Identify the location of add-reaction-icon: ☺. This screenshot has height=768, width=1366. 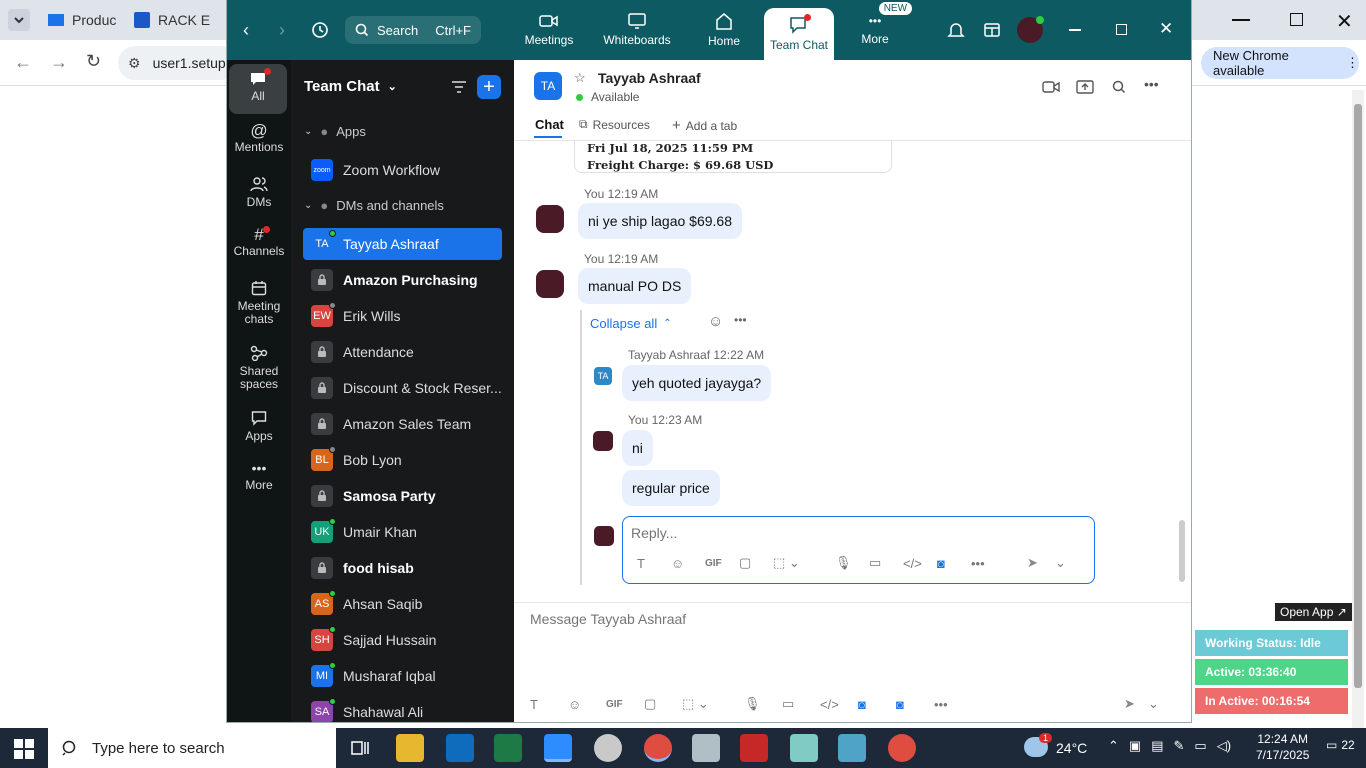
(715, 321).